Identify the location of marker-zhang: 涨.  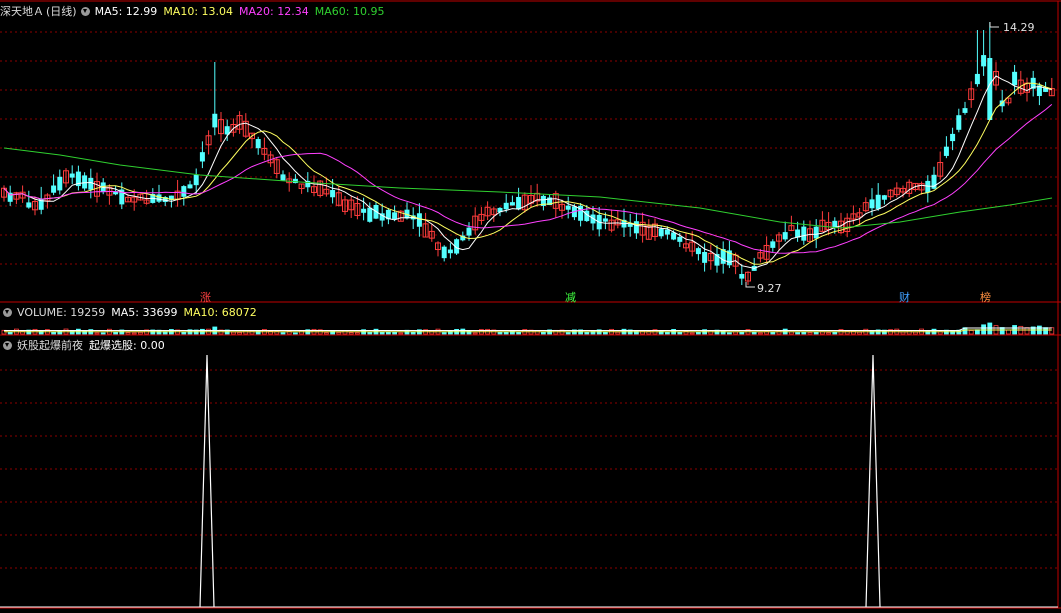
(205, 297).